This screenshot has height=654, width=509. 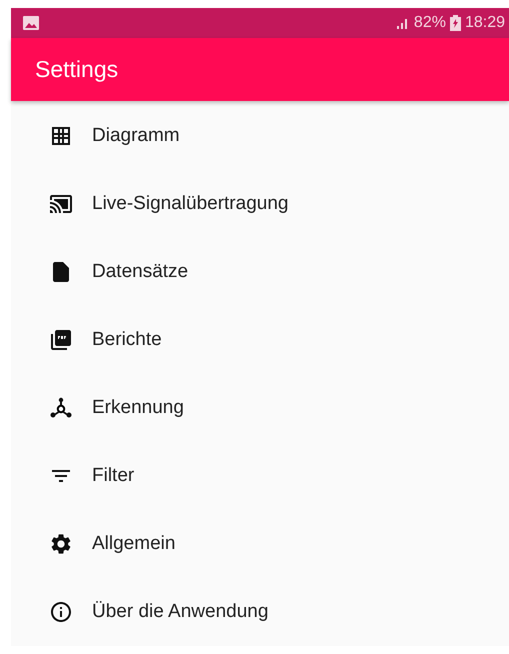 What do you see at coordinates (484, 23) in the screenshot?
I see `clock: 18:29` at bounding box center [484, 23].